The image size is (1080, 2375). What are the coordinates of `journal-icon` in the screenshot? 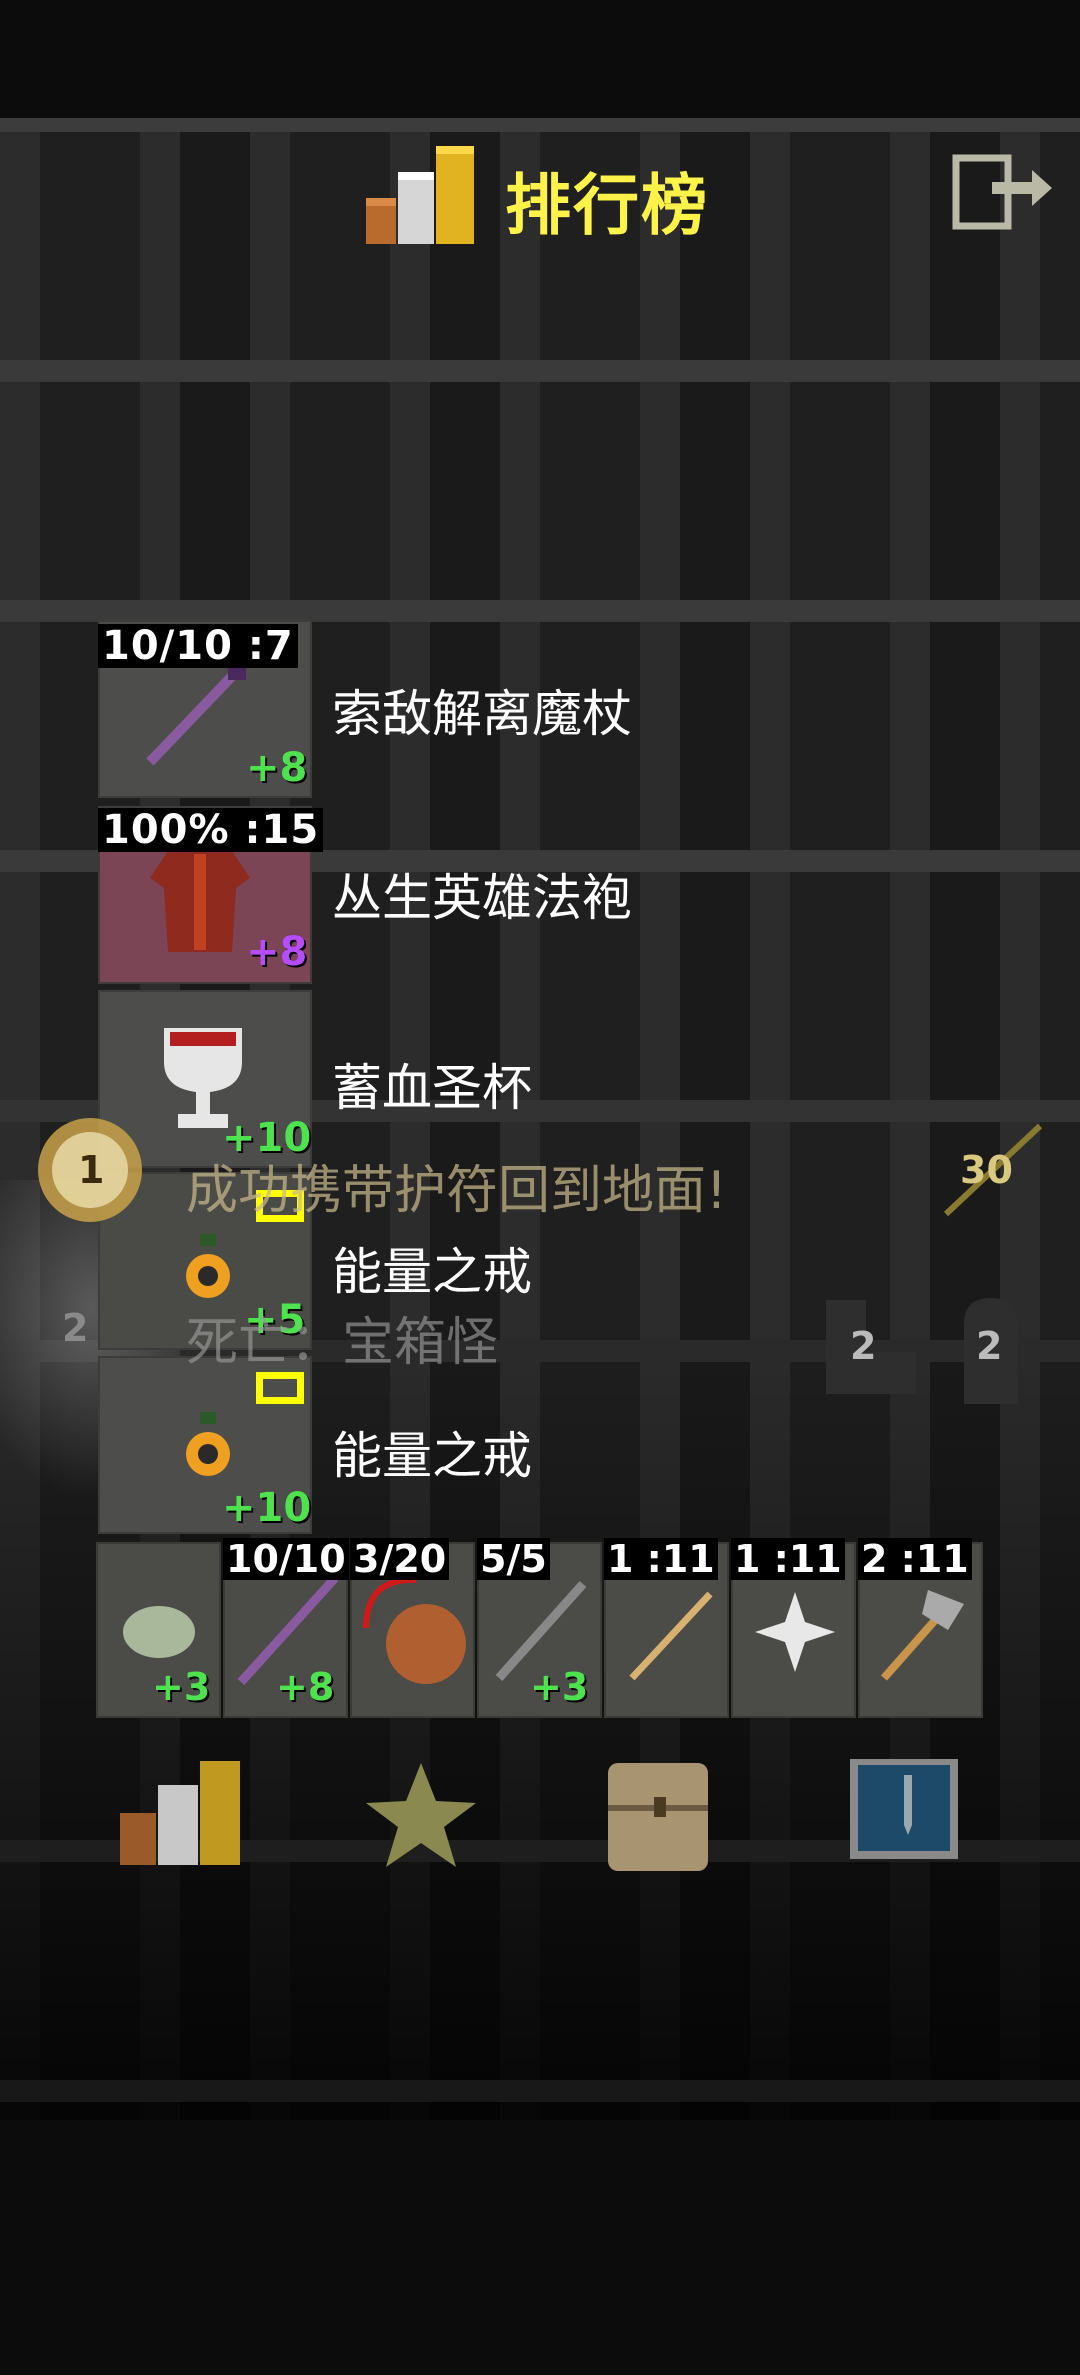 It's located at (911, 1815).